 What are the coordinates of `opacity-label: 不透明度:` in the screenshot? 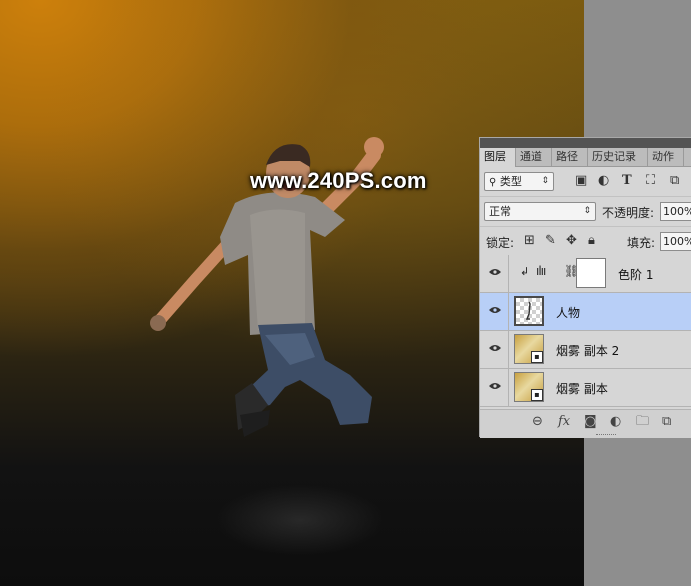 It's located at (628, 213).